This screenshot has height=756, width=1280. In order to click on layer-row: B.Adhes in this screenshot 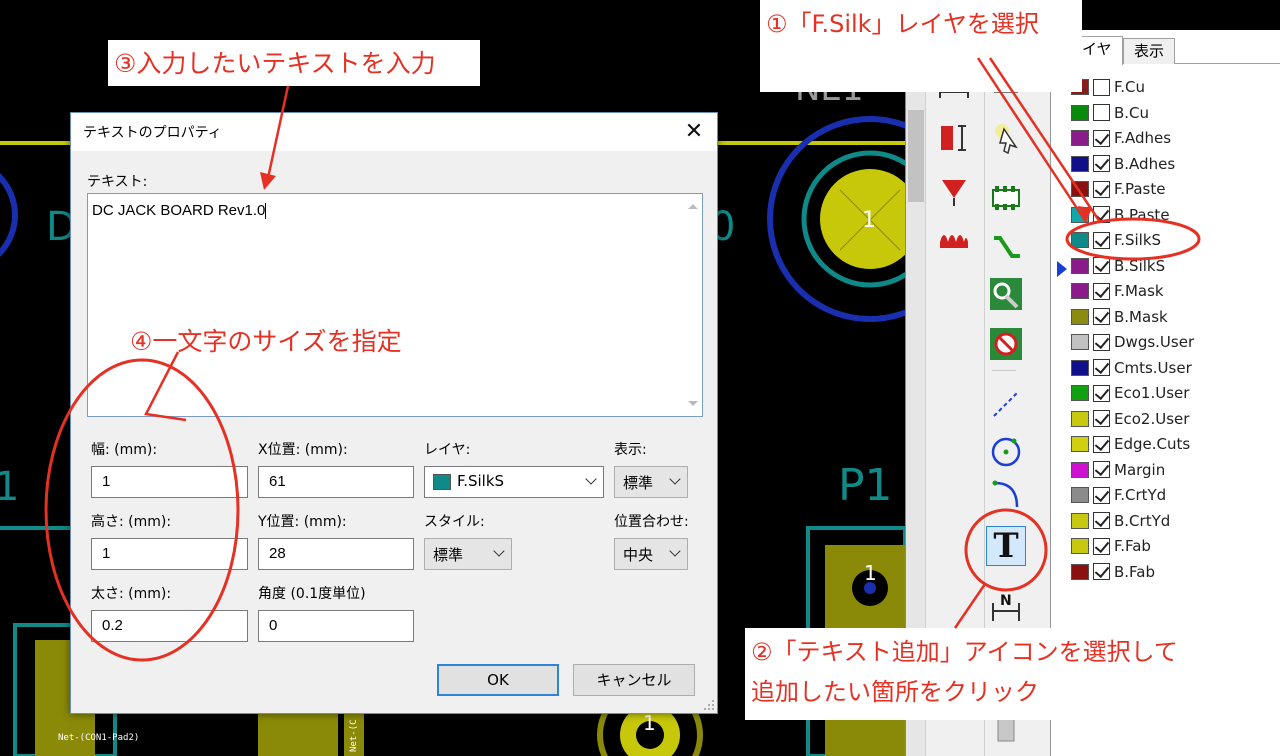, I will do `click(1171, 164)`.